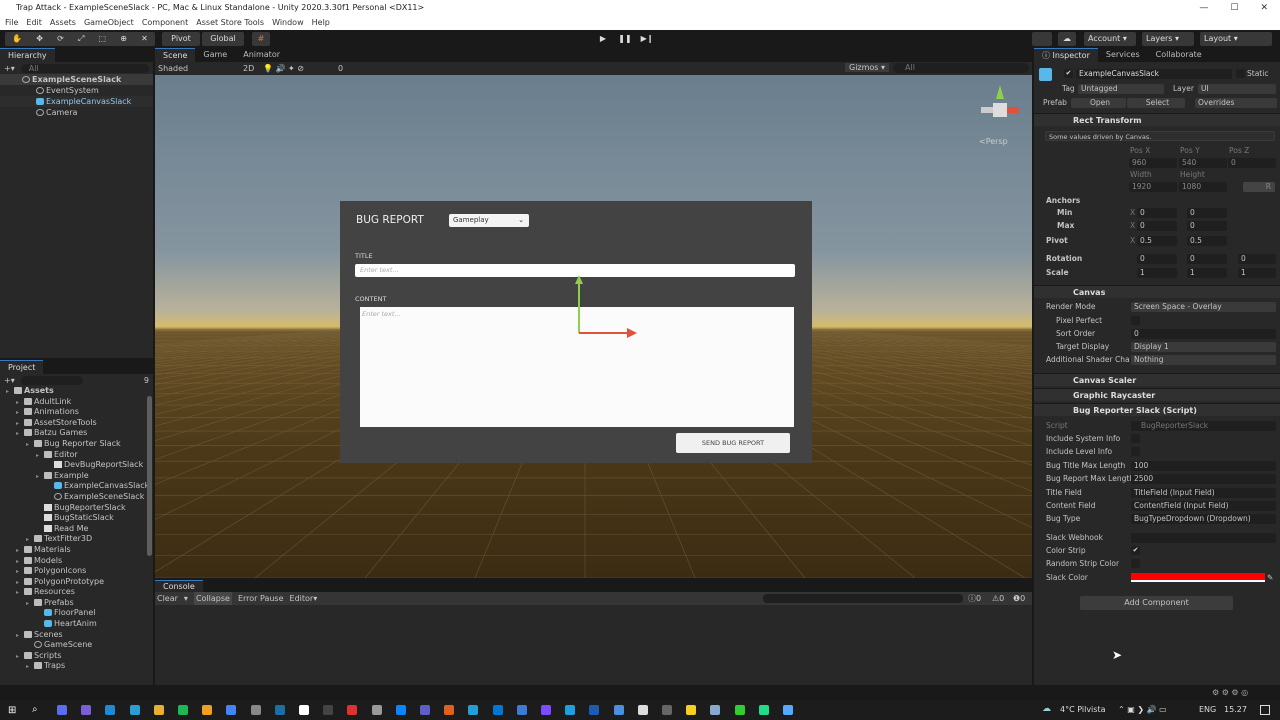  What do you see at coordinates (76, 666) in the screenshot?
I see `project-item: ▸ Traps` at bounding box center [76, 666].